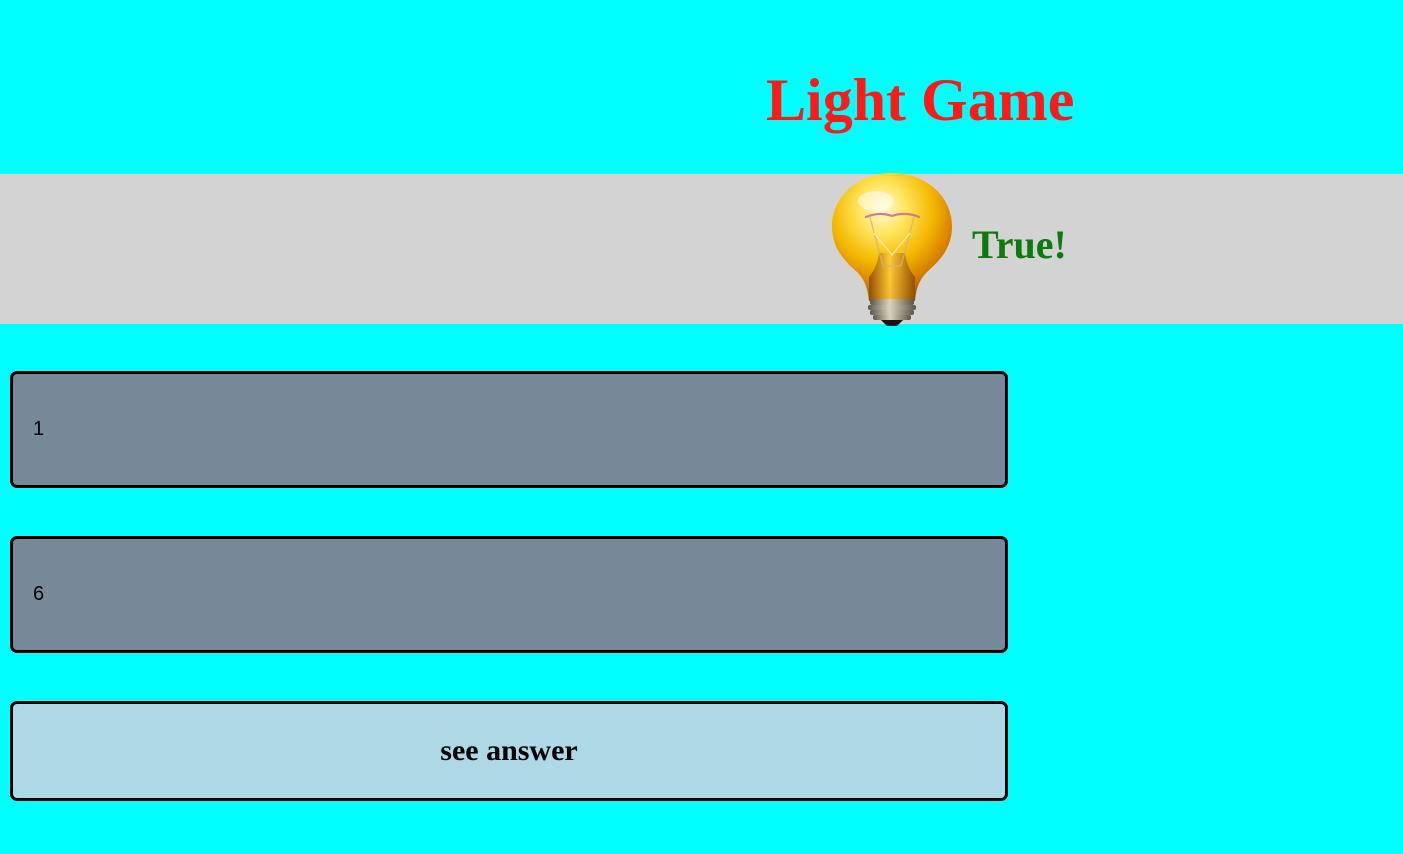  I want to click on page-title: Light Game, so click(920, 100).